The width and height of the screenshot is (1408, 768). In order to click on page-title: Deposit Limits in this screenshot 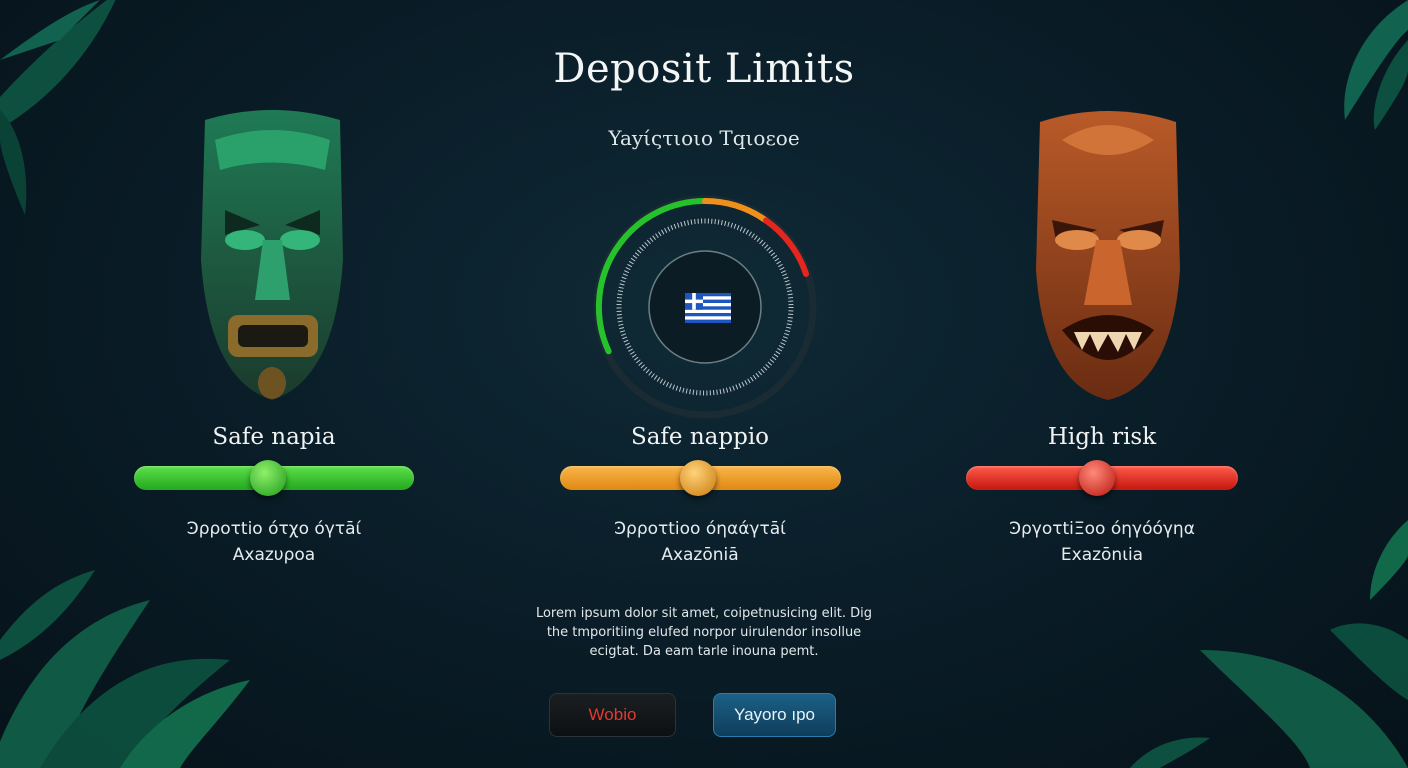, I will do `click(704, 69)`.